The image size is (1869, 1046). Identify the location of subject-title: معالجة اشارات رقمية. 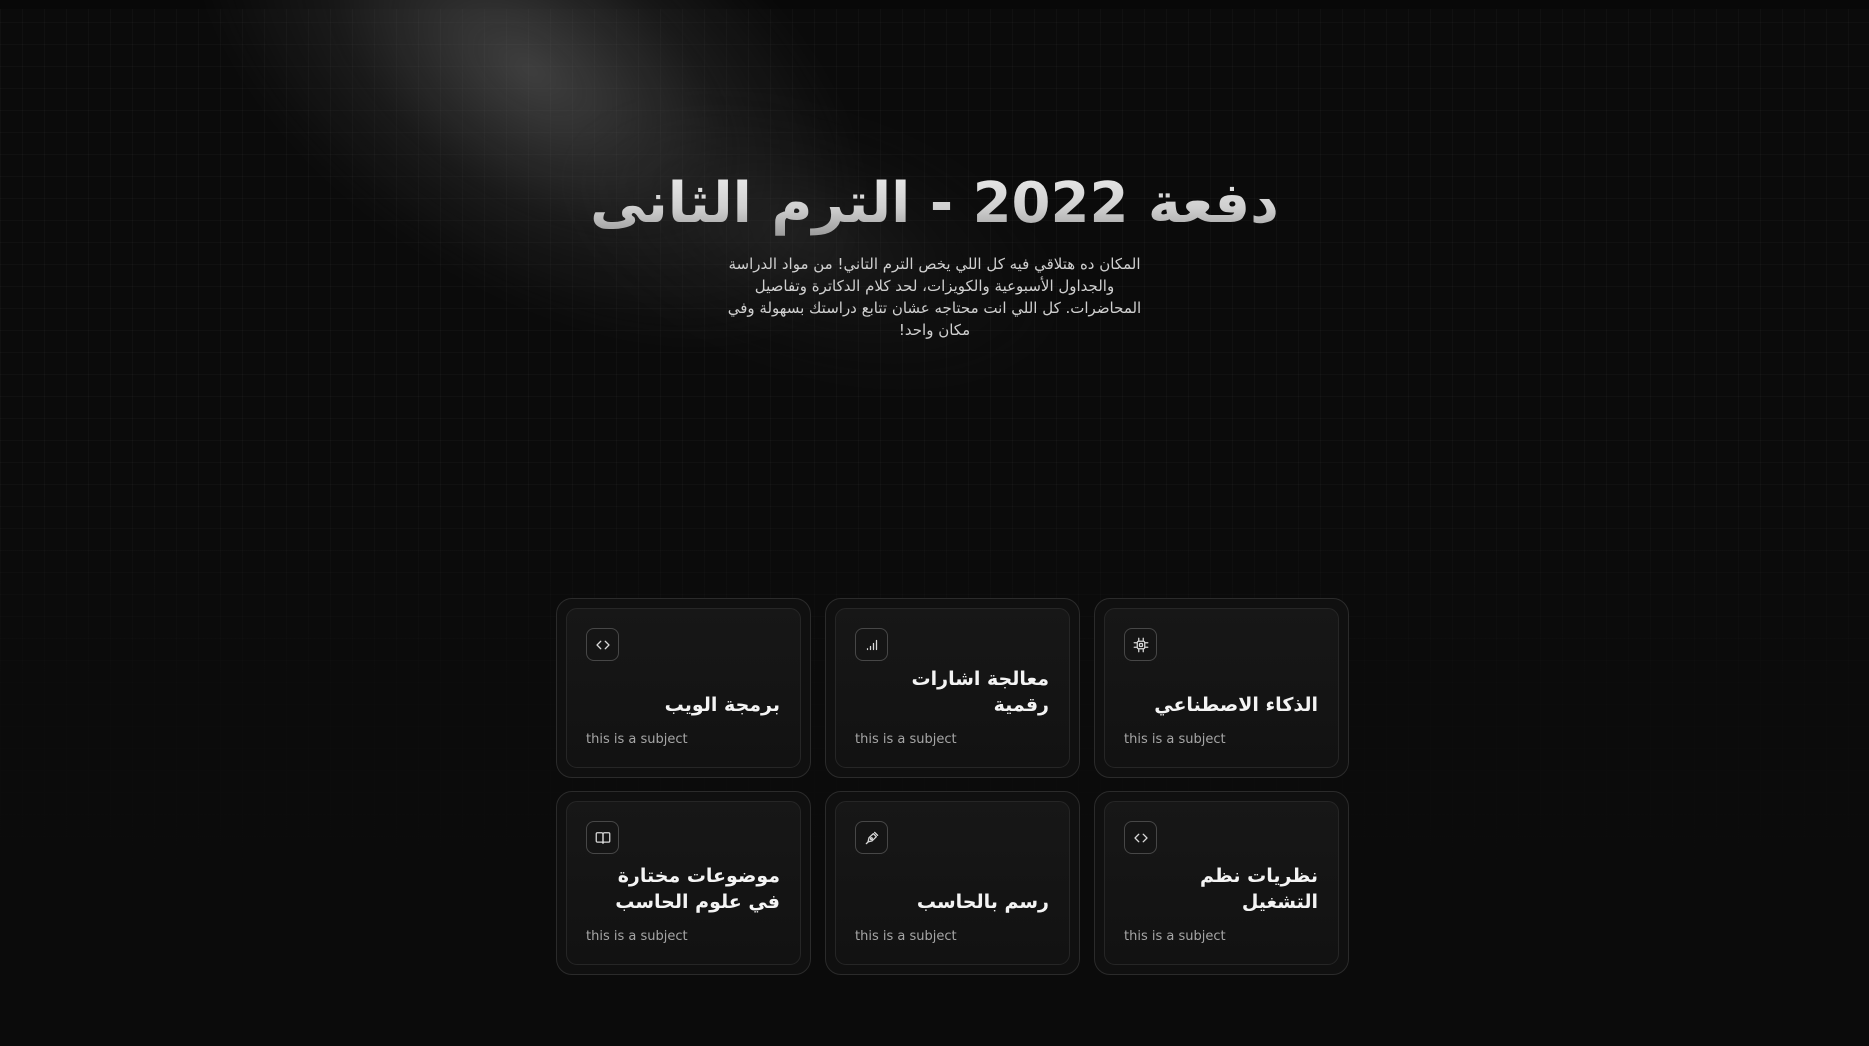
(980, 692).